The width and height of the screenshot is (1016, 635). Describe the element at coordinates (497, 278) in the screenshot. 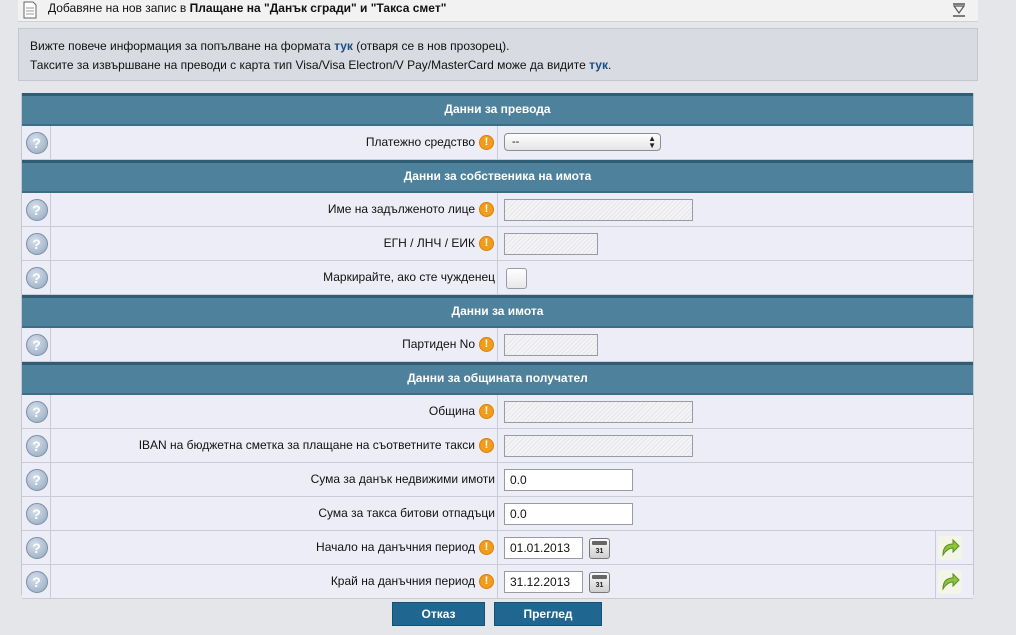

I see `row-foreigner: ? Маркирайте, ако сте чужденец` at that location.